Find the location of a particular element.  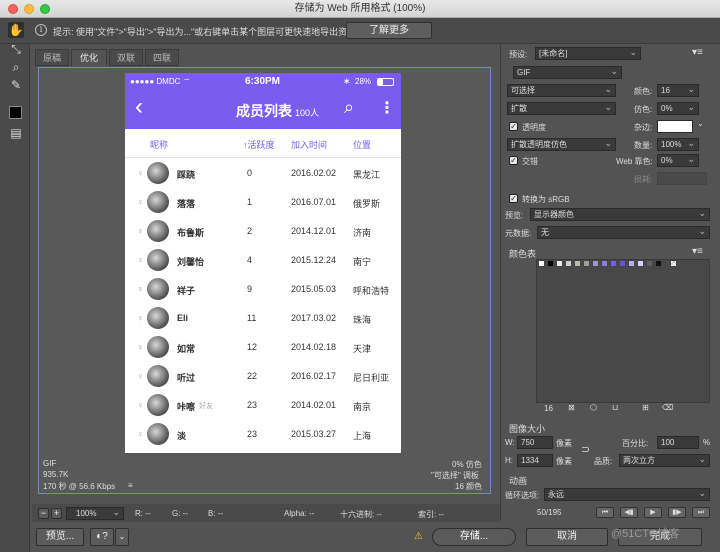

toggle-slices-icon: ▤ is located at coordinates (16, 133).